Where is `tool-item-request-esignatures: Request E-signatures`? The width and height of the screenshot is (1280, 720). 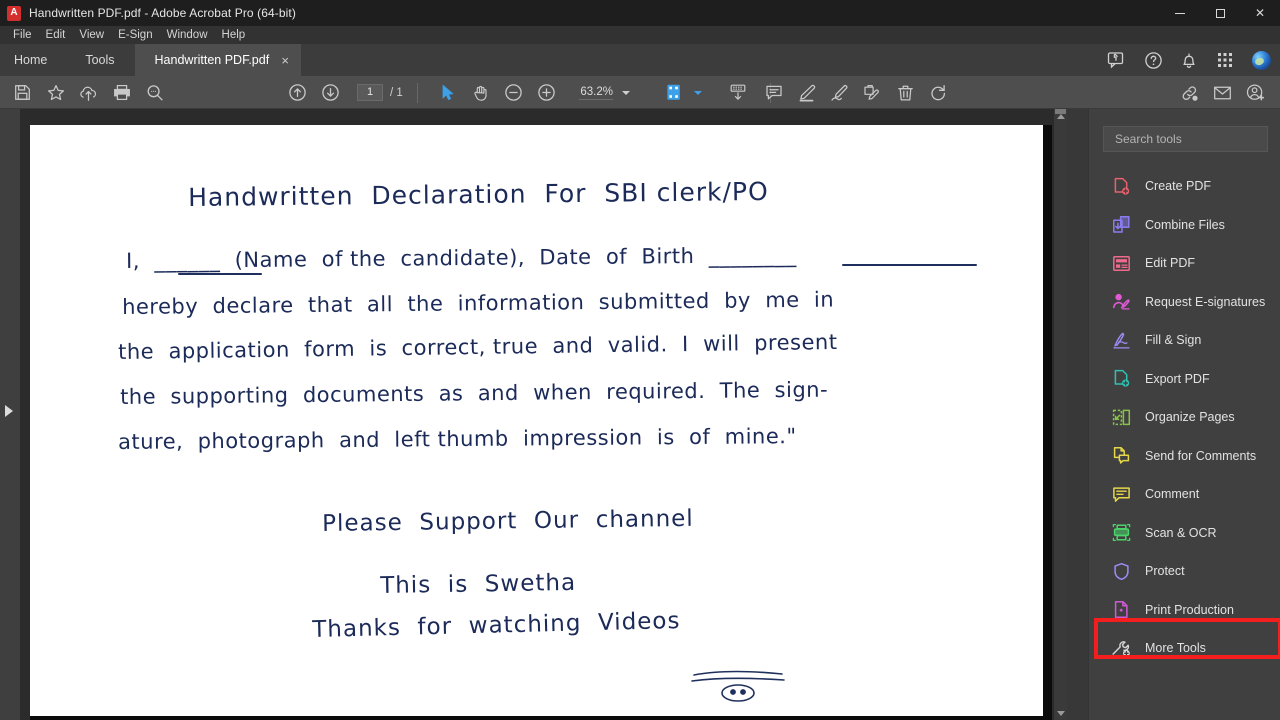 tool-item-request-esignatures: Request E-signatures is located at coordinates (1184, 302).